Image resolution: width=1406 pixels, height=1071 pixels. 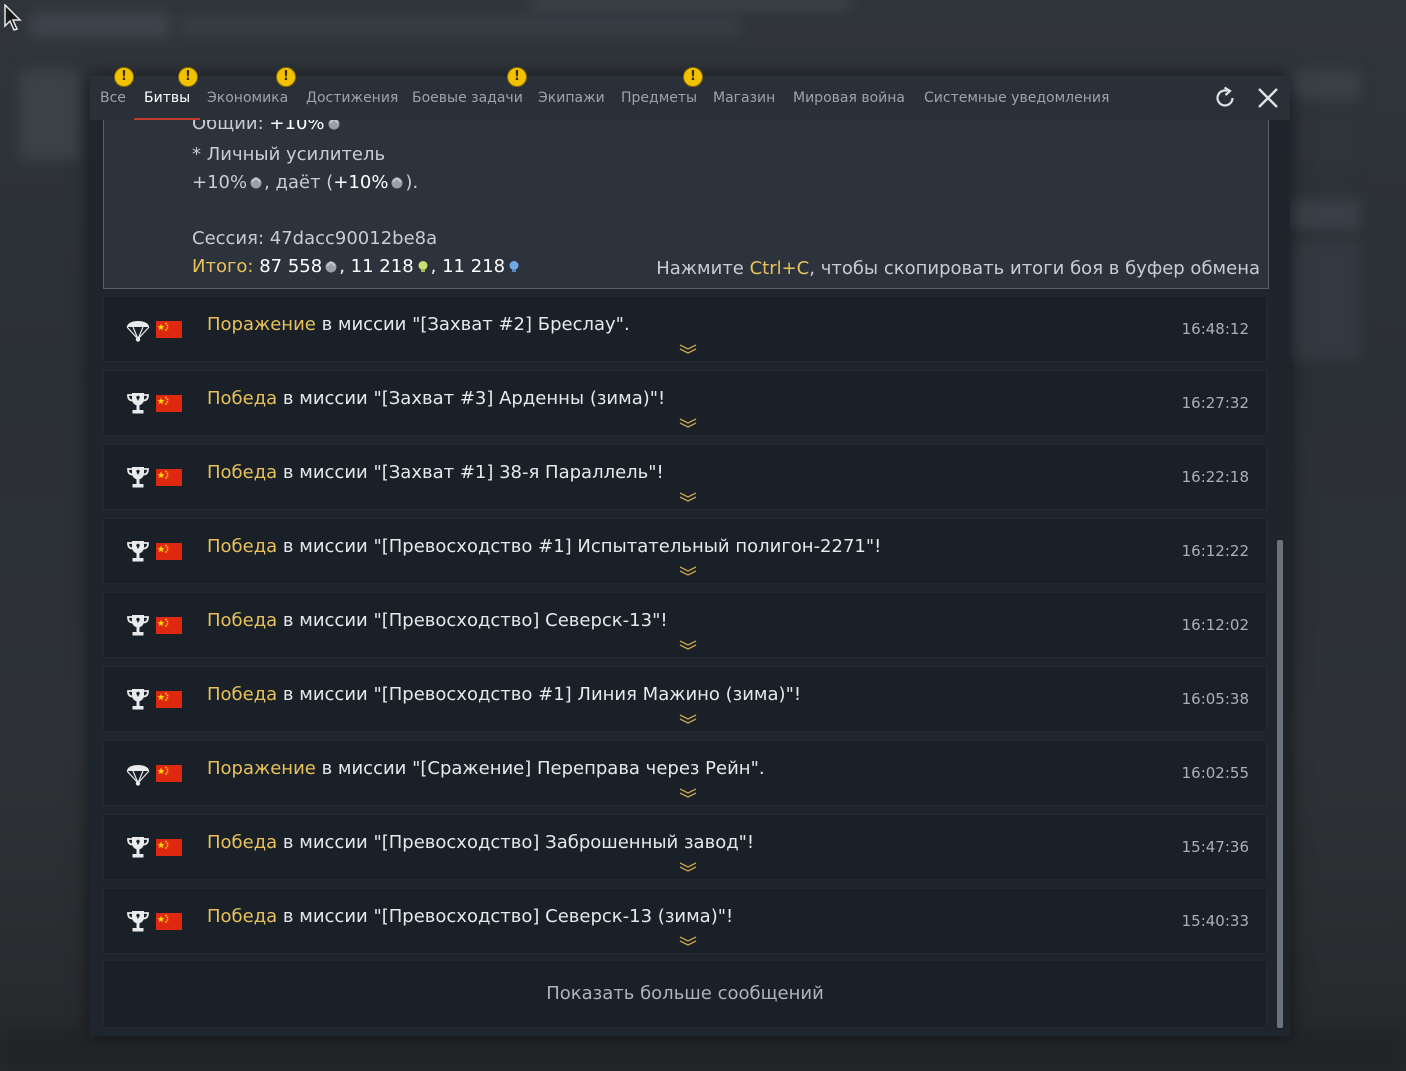 I want to click on mission-name: в миссии "[Захват #3] Арденны (зима)"!, so click(x=471, y=398).